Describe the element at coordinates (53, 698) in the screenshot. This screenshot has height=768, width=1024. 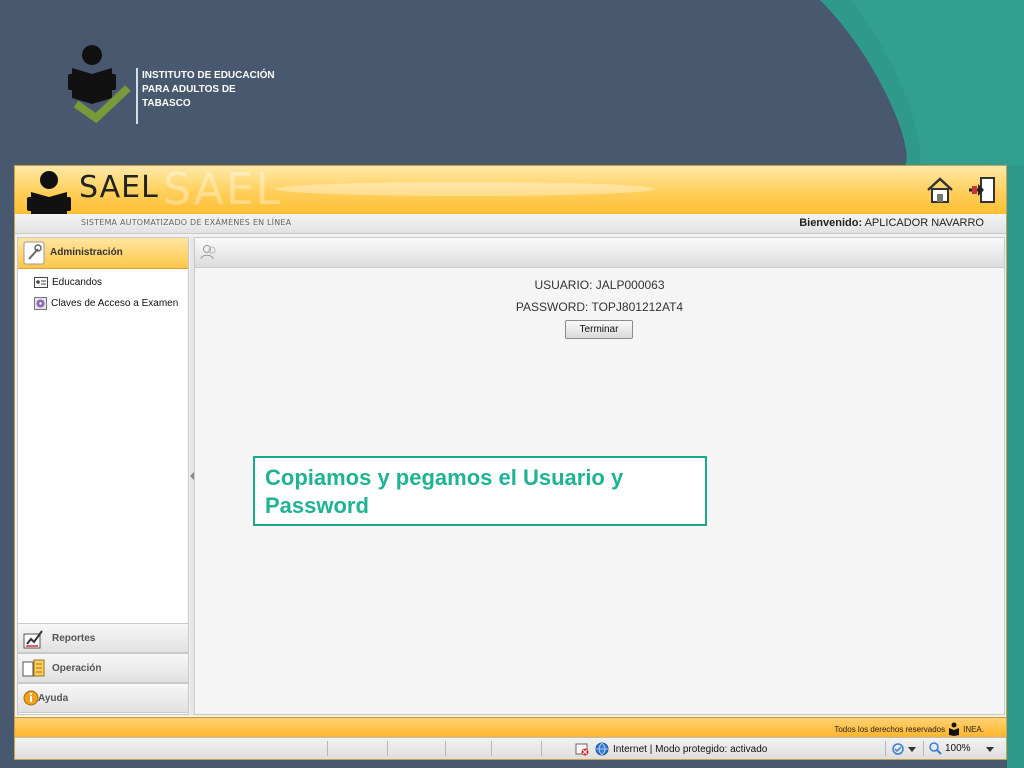
I see `sidebar-nav-label: Ayuda` at that location.